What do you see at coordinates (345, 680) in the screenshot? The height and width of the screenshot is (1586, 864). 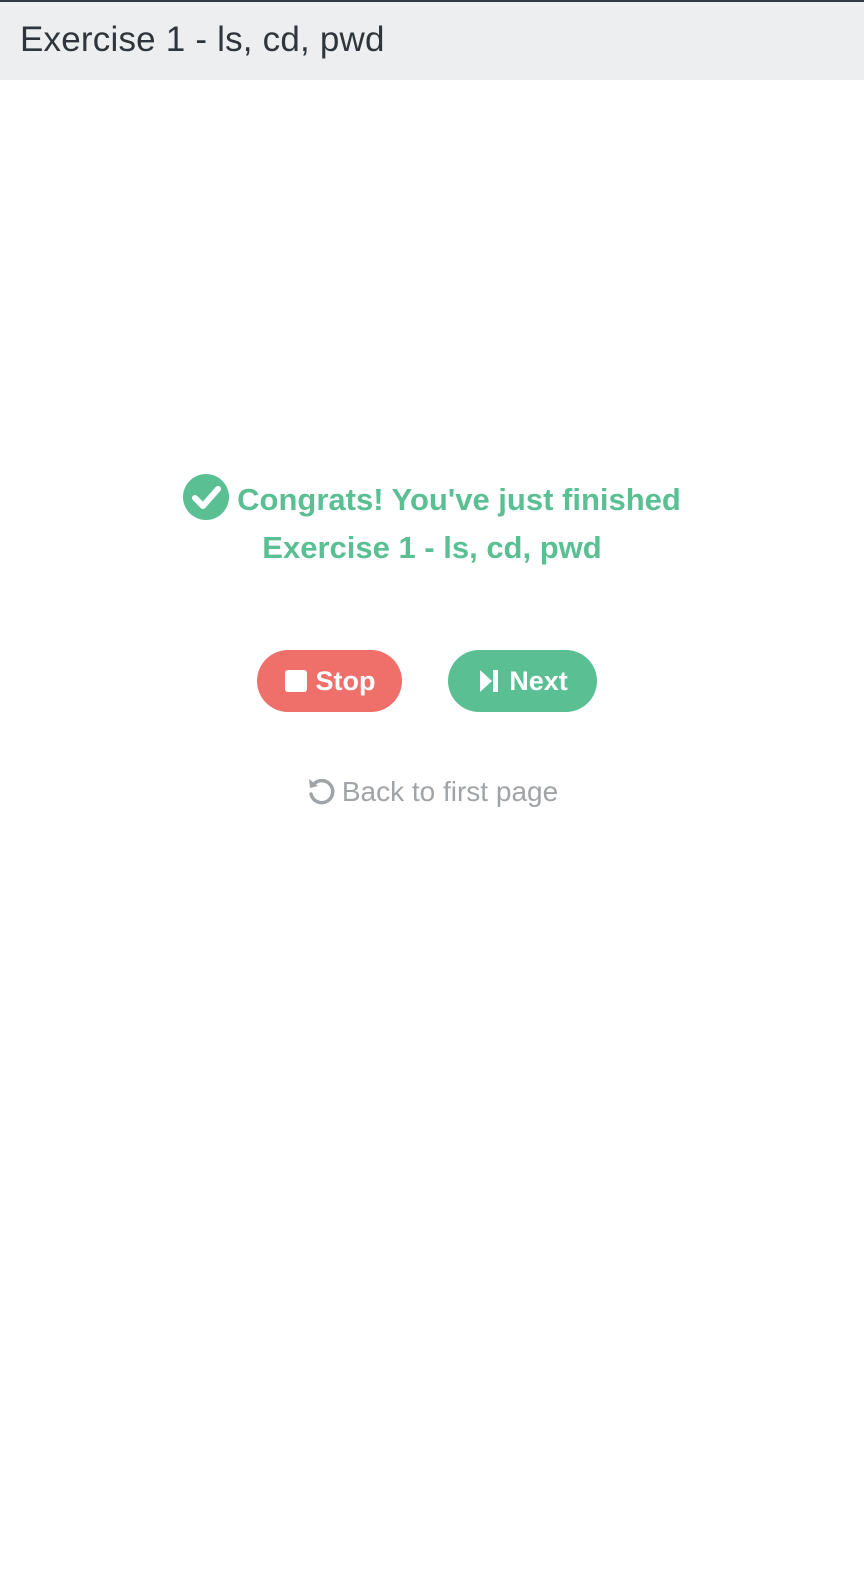 I see `stop-button-label: Stop` at bounding box center [345, 680].